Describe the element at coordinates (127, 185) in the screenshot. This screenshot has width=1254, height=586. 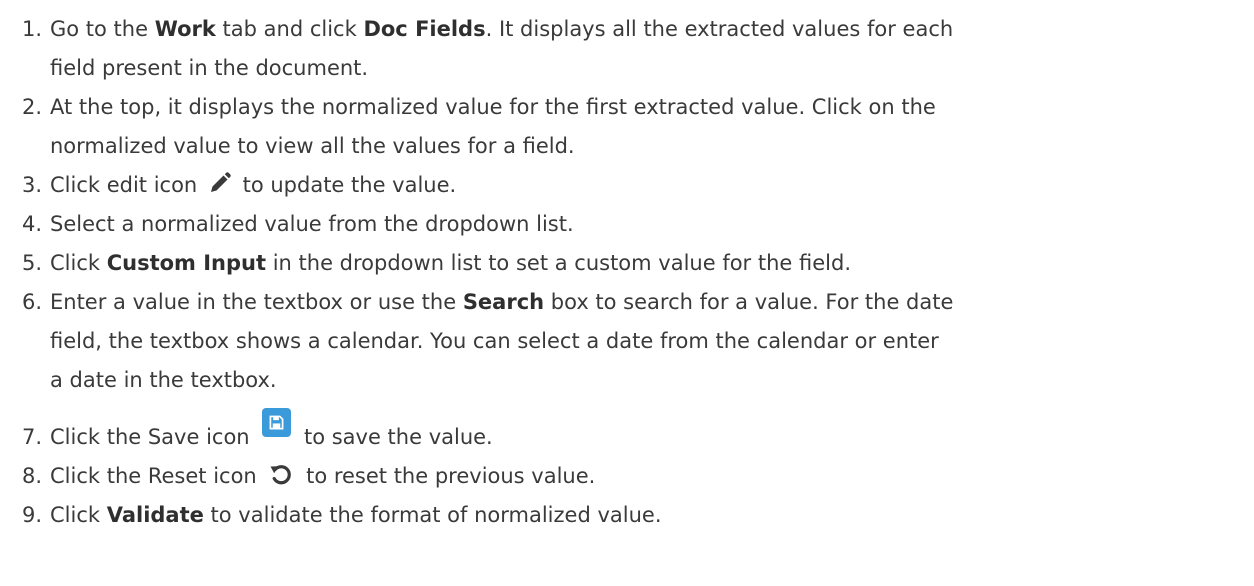
I see `step-text: Click edit icon` at that location.